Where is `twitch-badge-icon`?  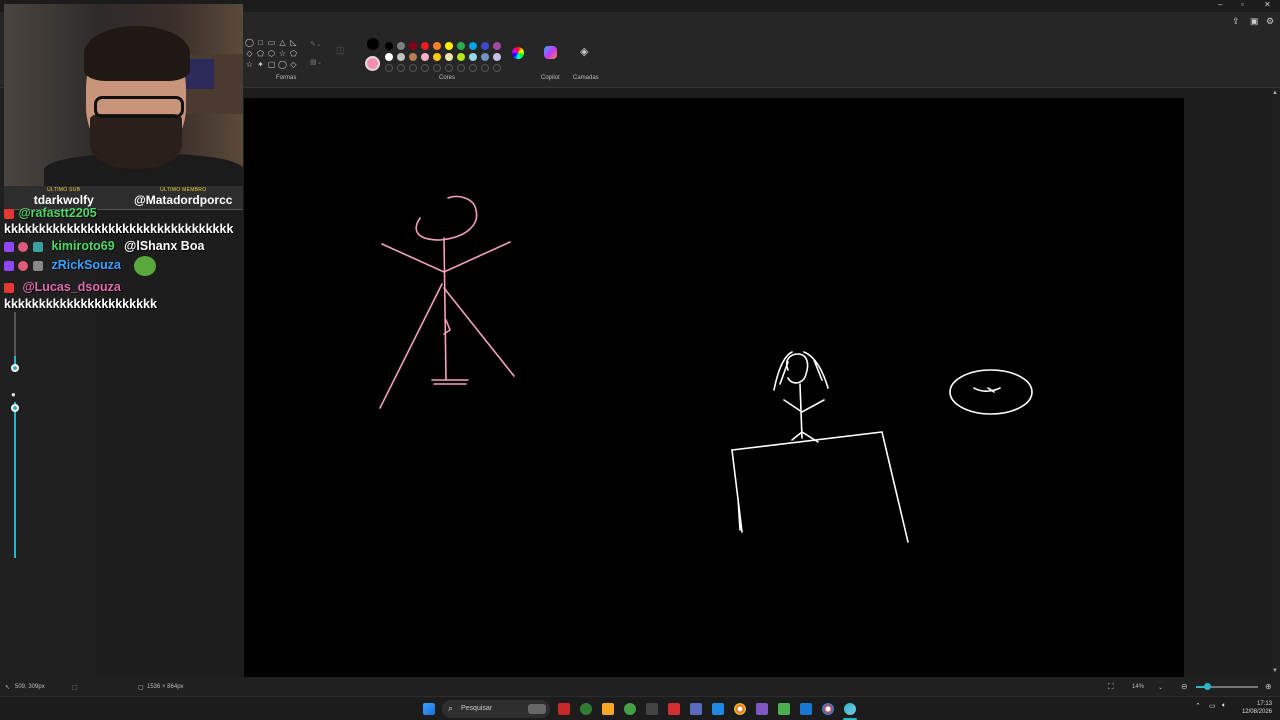 twitch-badge-icon is located at coordinates (9, 266).